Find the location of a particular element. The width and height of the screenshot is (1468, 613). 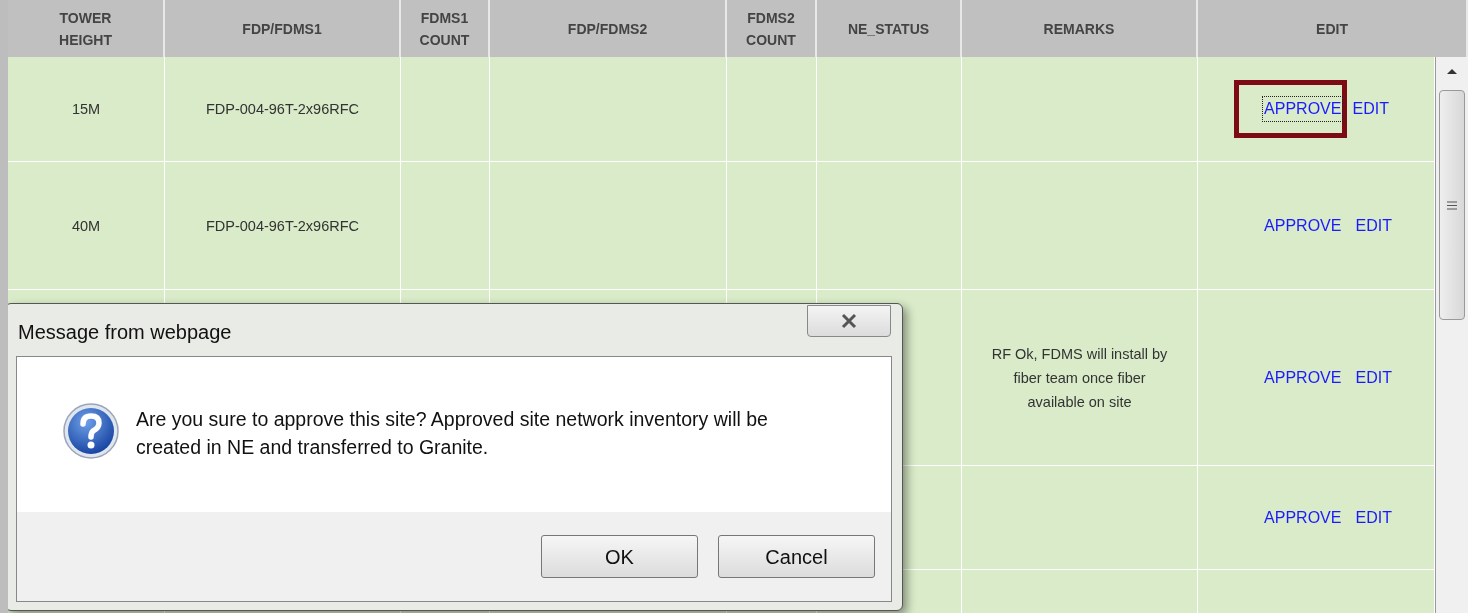

dialog-button: Cancel is located at coordinates (796, 556).